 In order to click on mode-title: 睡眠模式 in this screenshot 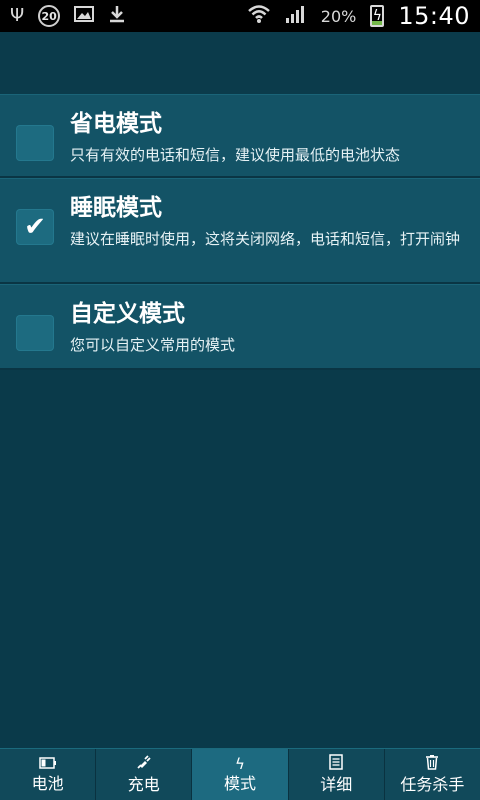, I will do `click(116, 208)`.